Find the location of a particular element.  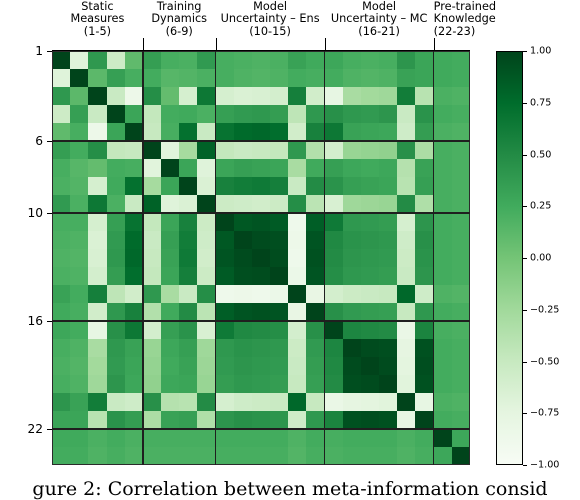

colorbar-tick-label: 1.00 is located at coordinates (541, 51).